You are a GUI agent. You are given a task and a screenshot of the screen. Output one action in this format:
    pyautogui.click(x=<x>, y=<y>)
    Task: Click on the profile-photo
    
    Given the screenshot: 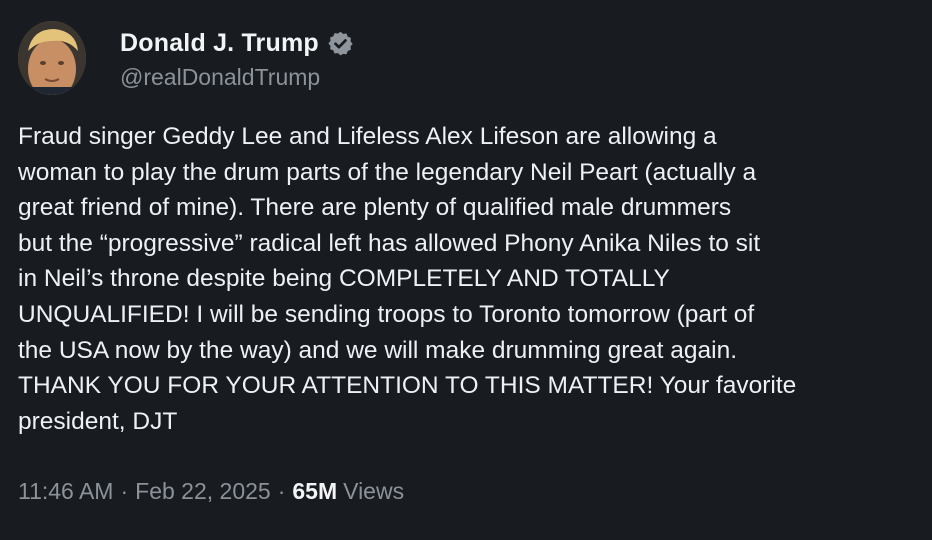 What is the action you would take?
    pyautogui.click(x=52, y=58)
    